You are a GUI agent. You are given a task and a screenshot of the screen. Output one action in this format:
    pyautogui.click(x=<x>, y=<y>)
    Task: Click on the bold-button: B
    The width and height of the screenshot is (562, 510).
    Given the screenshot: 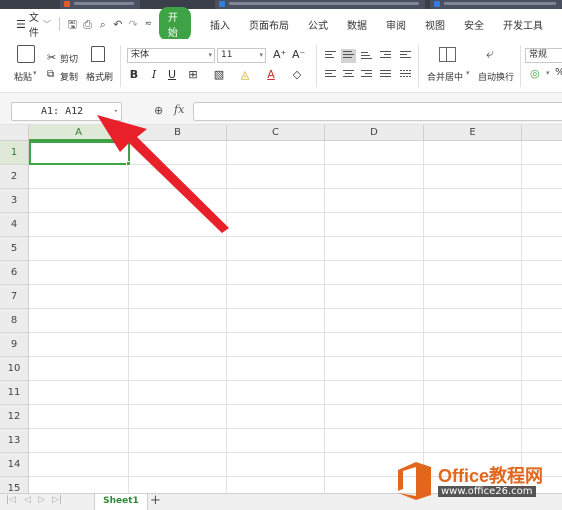 What is the action you would take?
    pyautogui.click(x=134, y=74)
    